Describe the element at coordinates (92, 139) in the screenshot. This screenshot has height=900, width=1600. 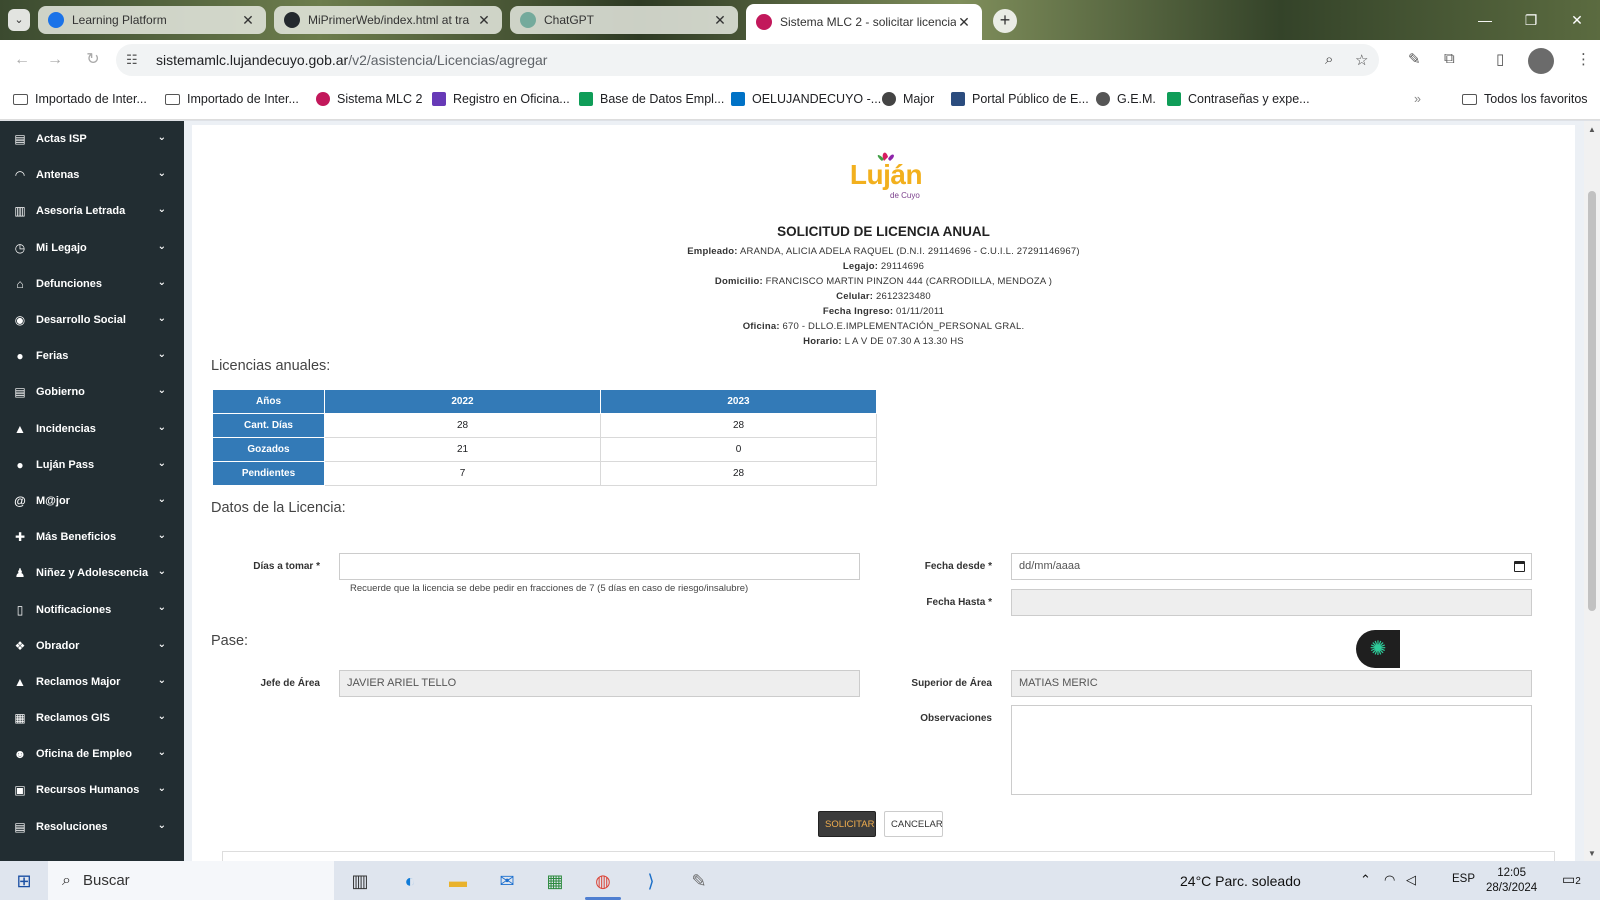
I see `sidebar-item-actas-isp: ▤ Actas ISP ⌄` at that location.